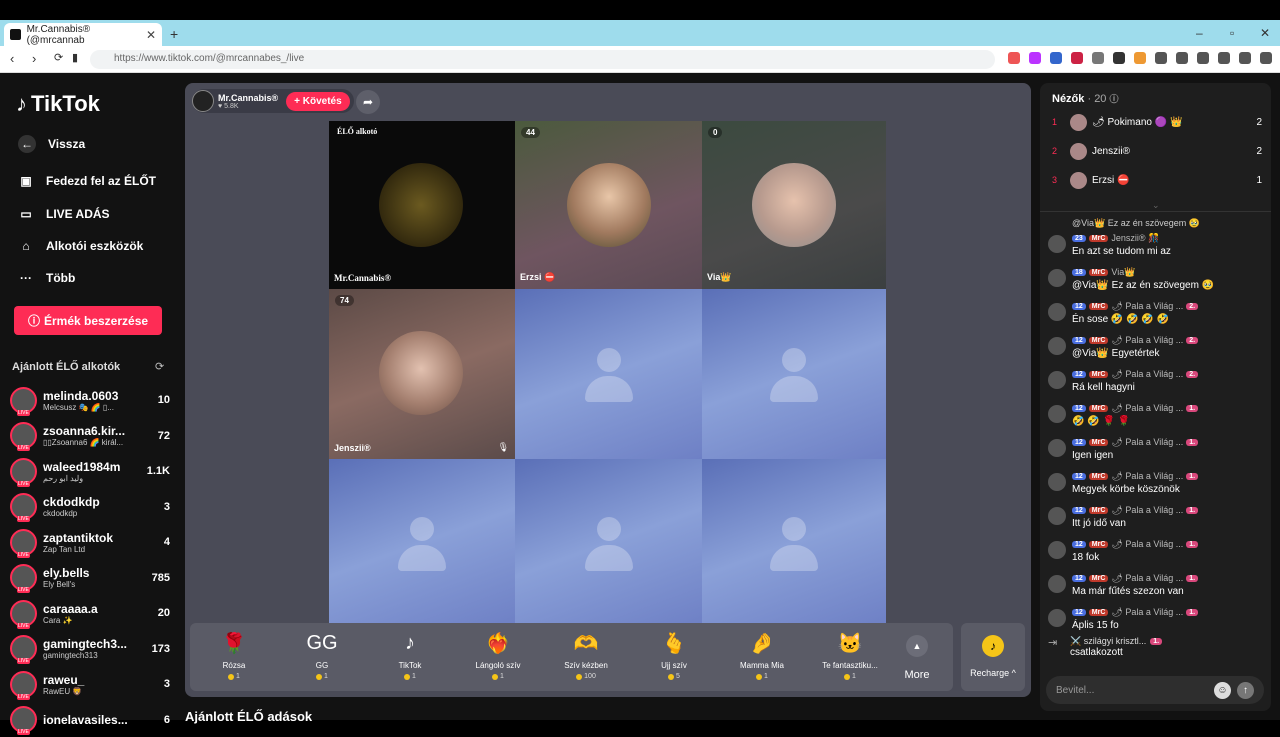 This screenshot has width=1280, height=737. I want to click on nav-explore-live: ▣ Fedezd fel az ÉLŐT, so click(87, 181).